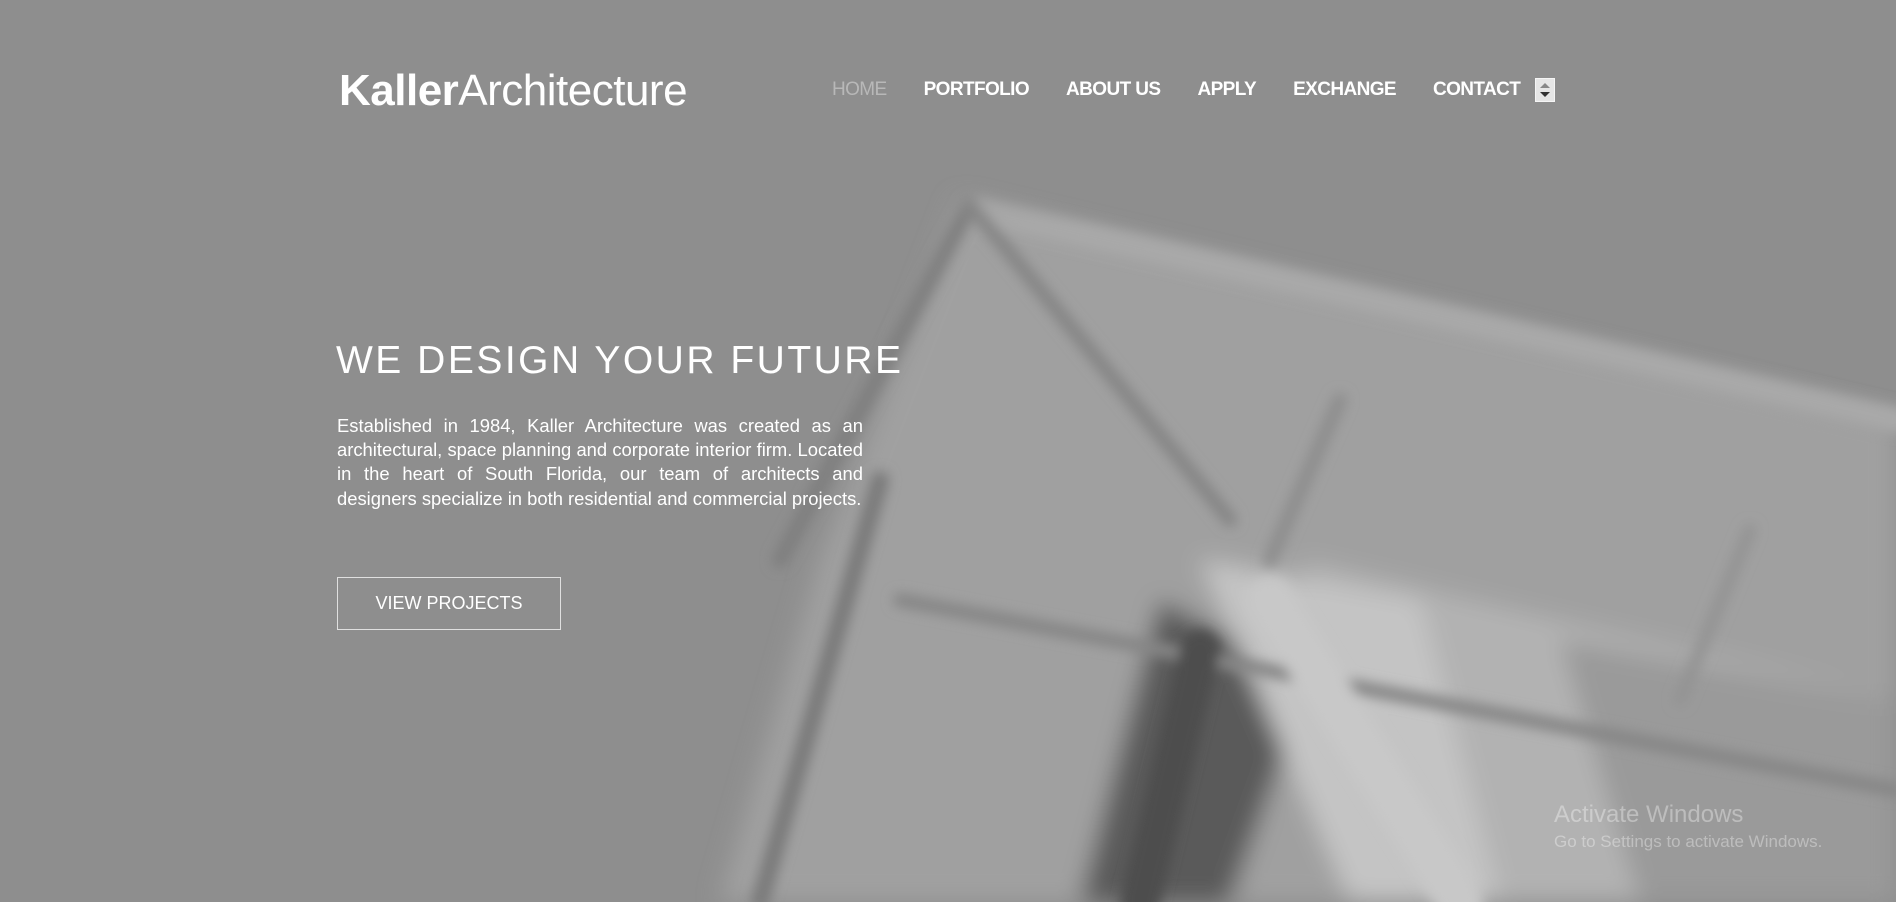 The width and height of the screenshot is (1896, 902). Describe the element at coordinates (1649, 814) in the screenshot. I see `watermark-title: Activate Windows` at that location.